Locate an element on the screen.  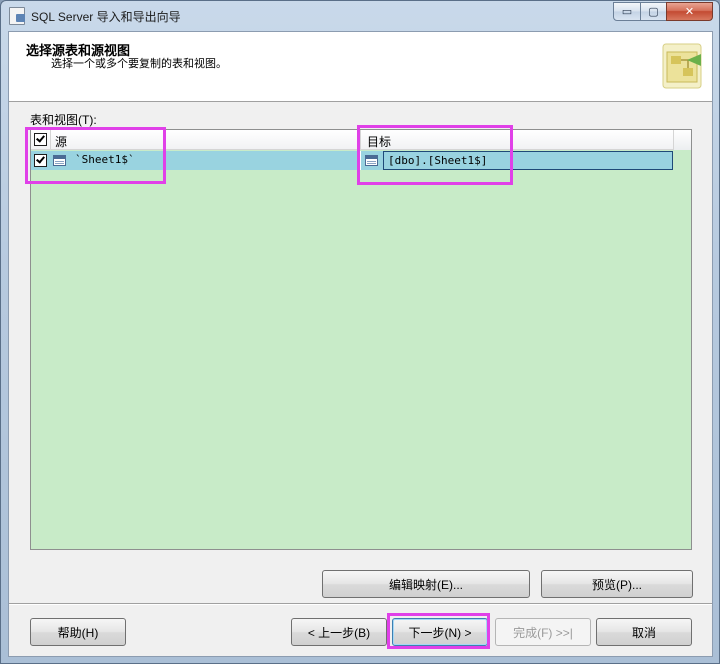
row-checkbox is located at coordinates (40, 160).